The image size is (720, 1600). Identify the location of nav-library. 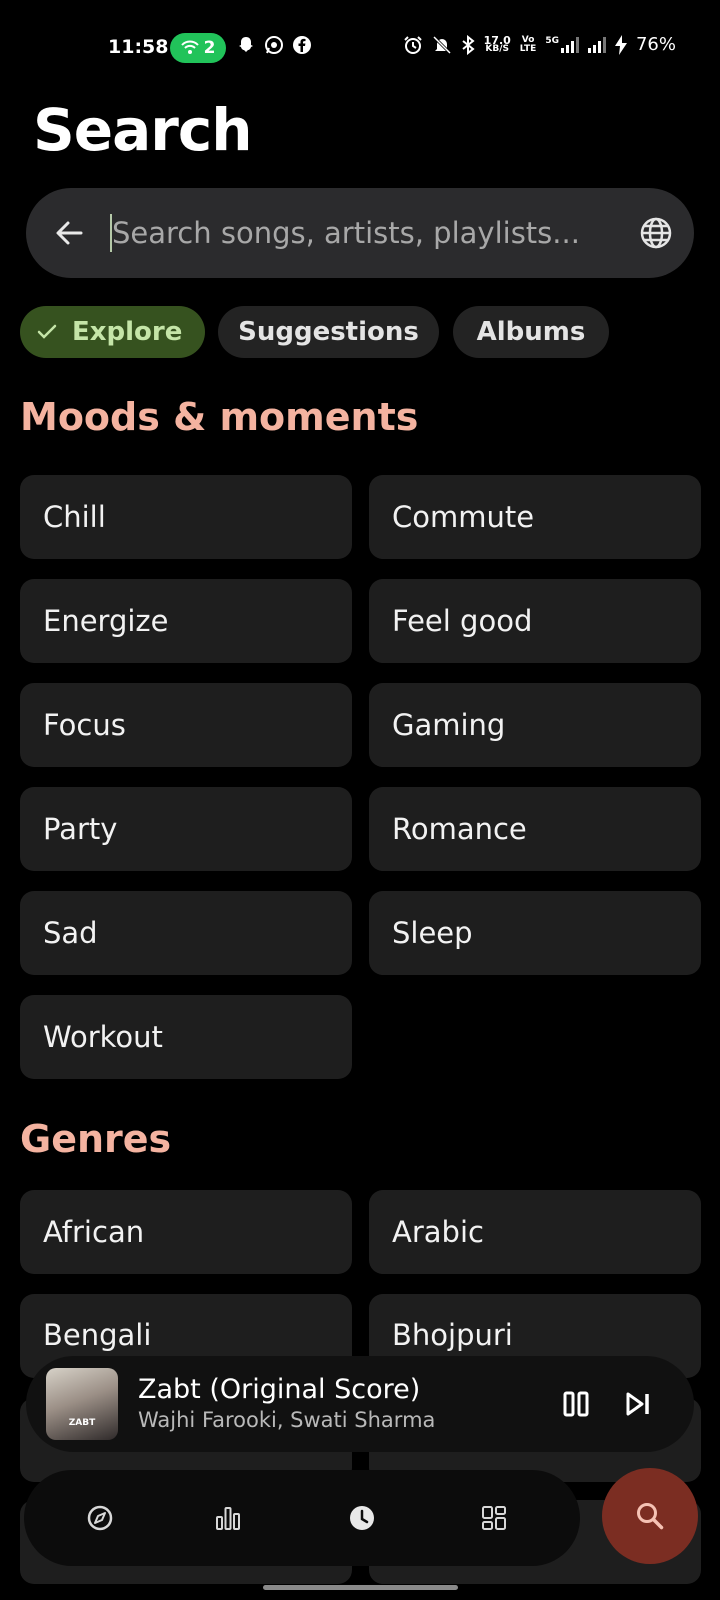
(494, 1518).